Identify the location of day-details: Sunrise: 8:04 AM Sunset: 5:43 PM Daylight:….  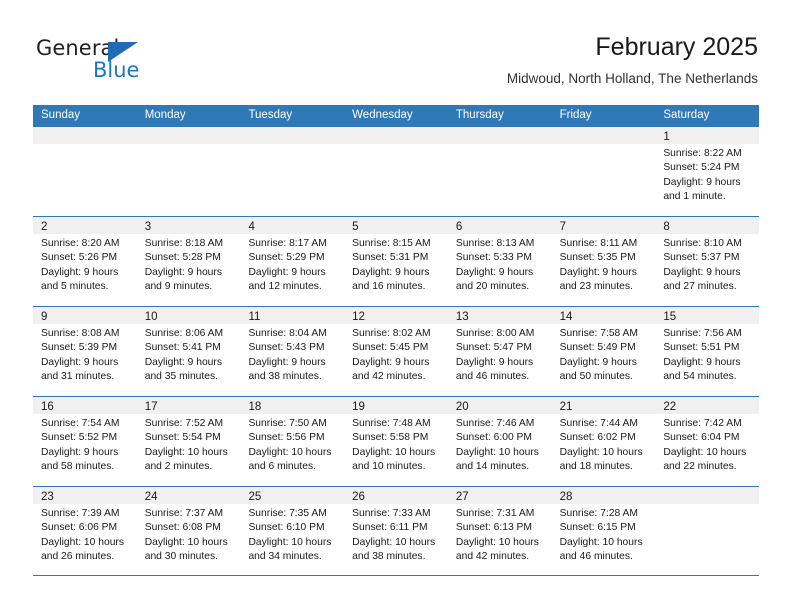
(292, 354).